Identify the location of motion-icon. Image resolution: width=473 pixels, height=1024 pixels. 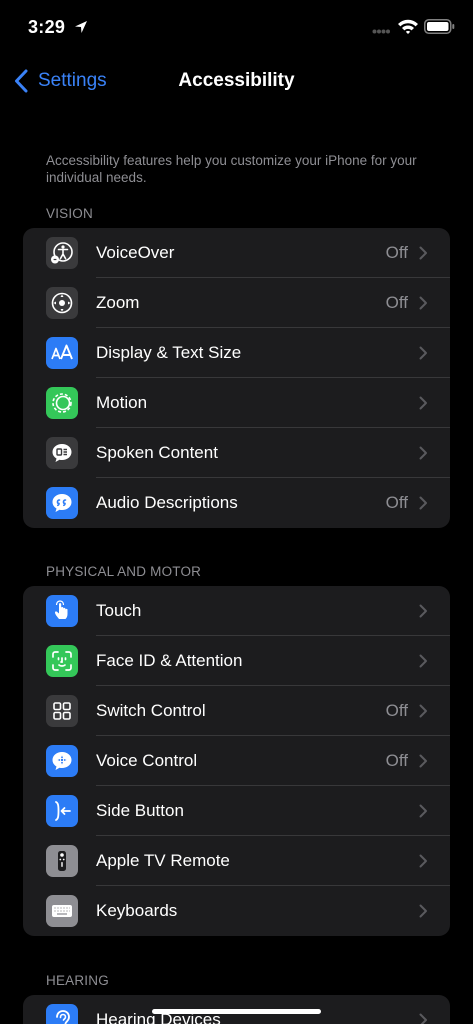
(62, 403).